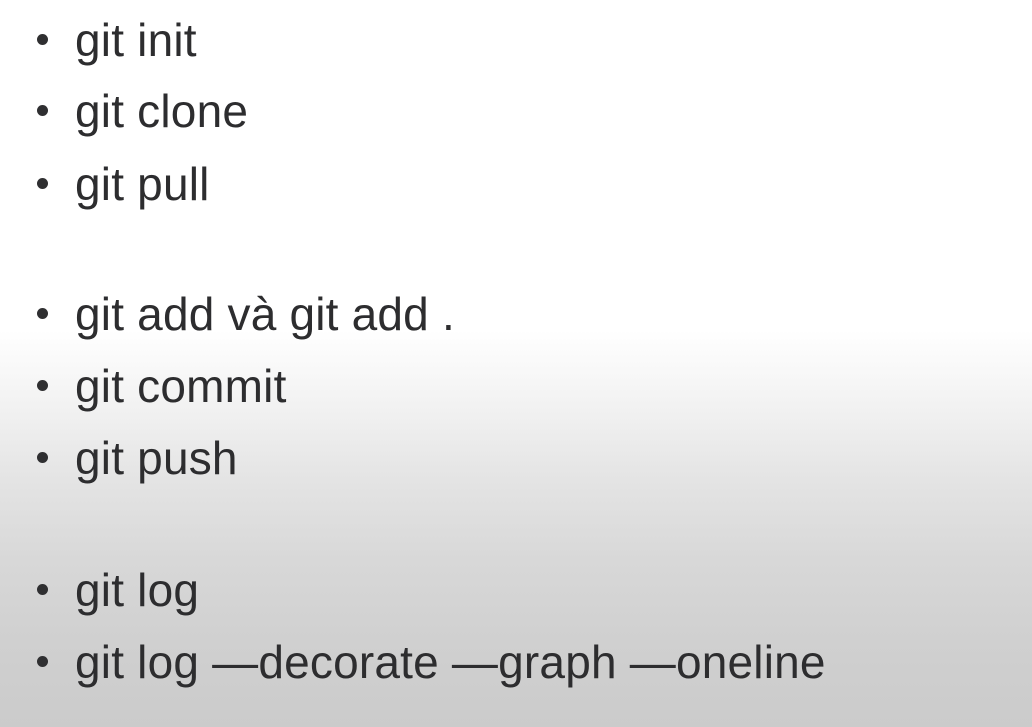 Image resolution: width=1032 pixels, height=727 pixels. Describe the element at coordinates (500, 386) in the screenshot. I see `bullet-item-git-commit: git commit` at that location.